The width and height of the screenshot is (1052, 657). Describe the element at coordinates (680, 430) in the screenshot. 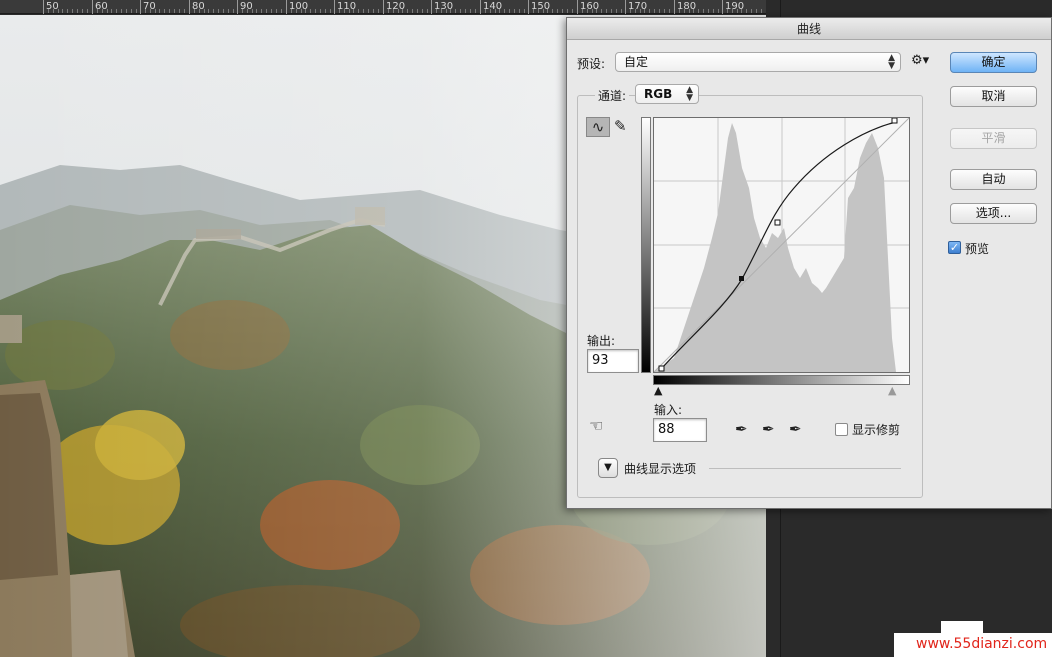

I see `input-field: 88` at that location.